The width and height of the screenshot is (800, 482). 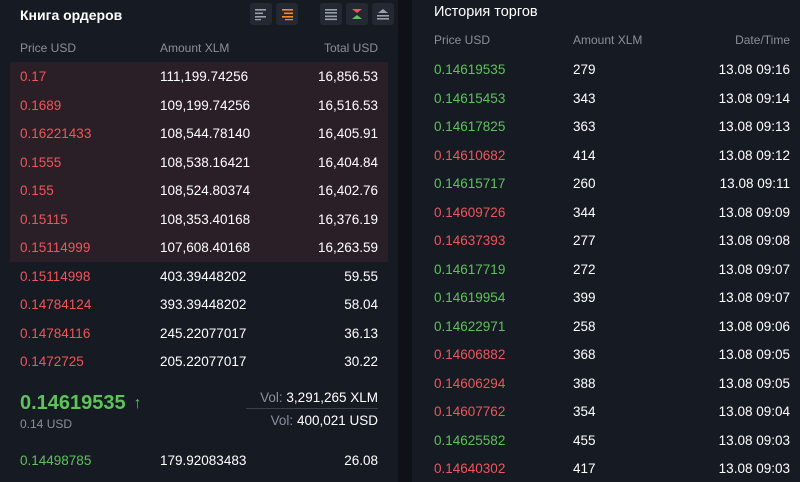 What do you see at coordinates (205, 105) in the screenshot?
I see `ask-amount: 109,199.74256` at bounding box center [205, 105].